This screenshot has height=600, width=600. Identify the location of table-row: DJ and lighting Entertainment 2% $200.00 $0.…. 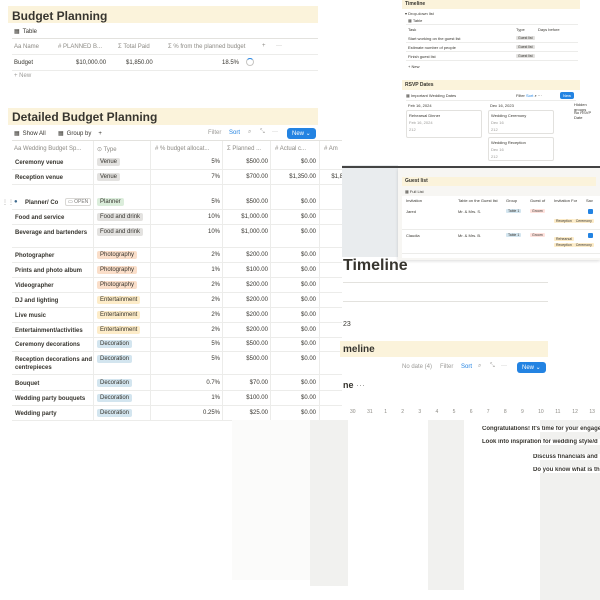
(177, 301).